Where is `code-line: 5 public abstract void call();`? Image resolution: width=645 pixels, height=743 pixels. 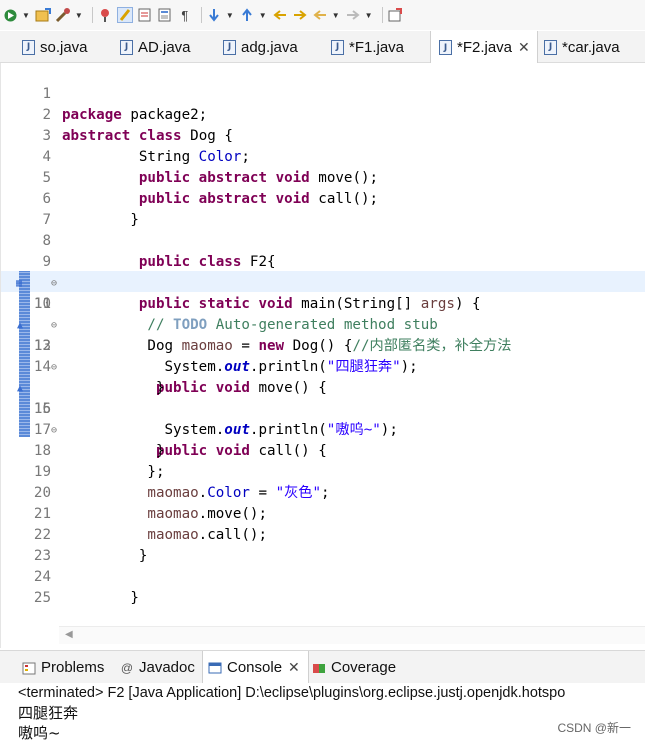
code-line: 5 public abstract void call(); is located at coordinates (323, 177).